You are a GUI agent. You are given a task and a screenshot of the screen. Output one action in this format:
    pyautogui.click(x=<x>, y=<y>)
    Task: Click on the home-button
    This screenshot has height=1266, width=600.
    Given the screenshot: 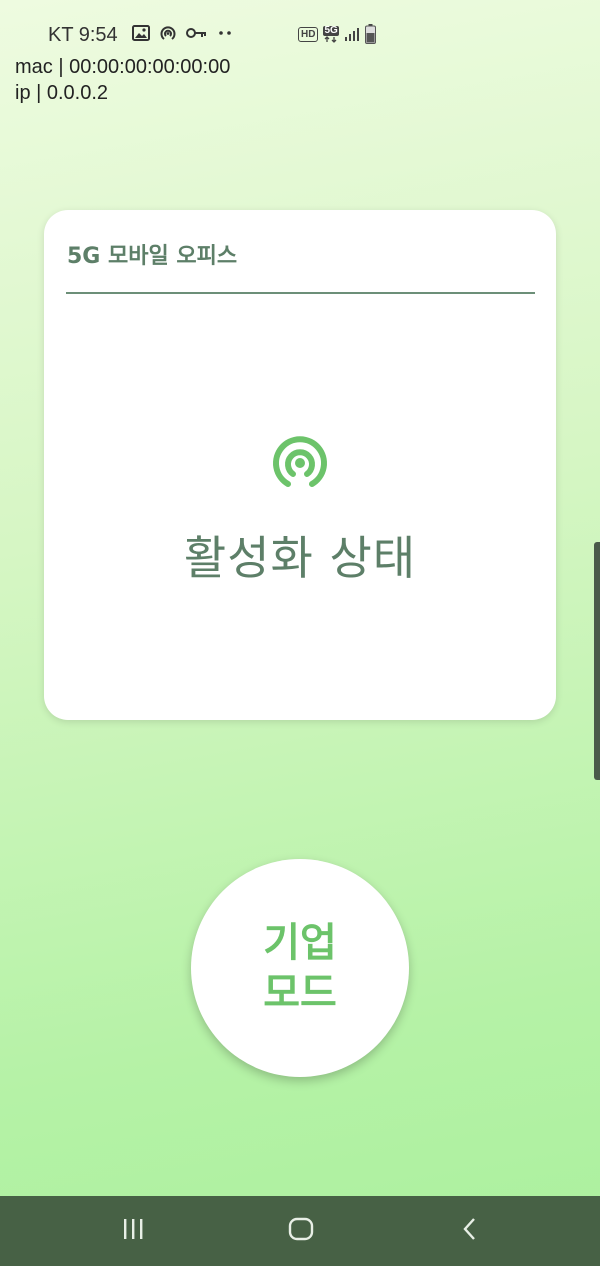 What is the action you would take?
    pyautogui.click(x=301, y=1231)
    